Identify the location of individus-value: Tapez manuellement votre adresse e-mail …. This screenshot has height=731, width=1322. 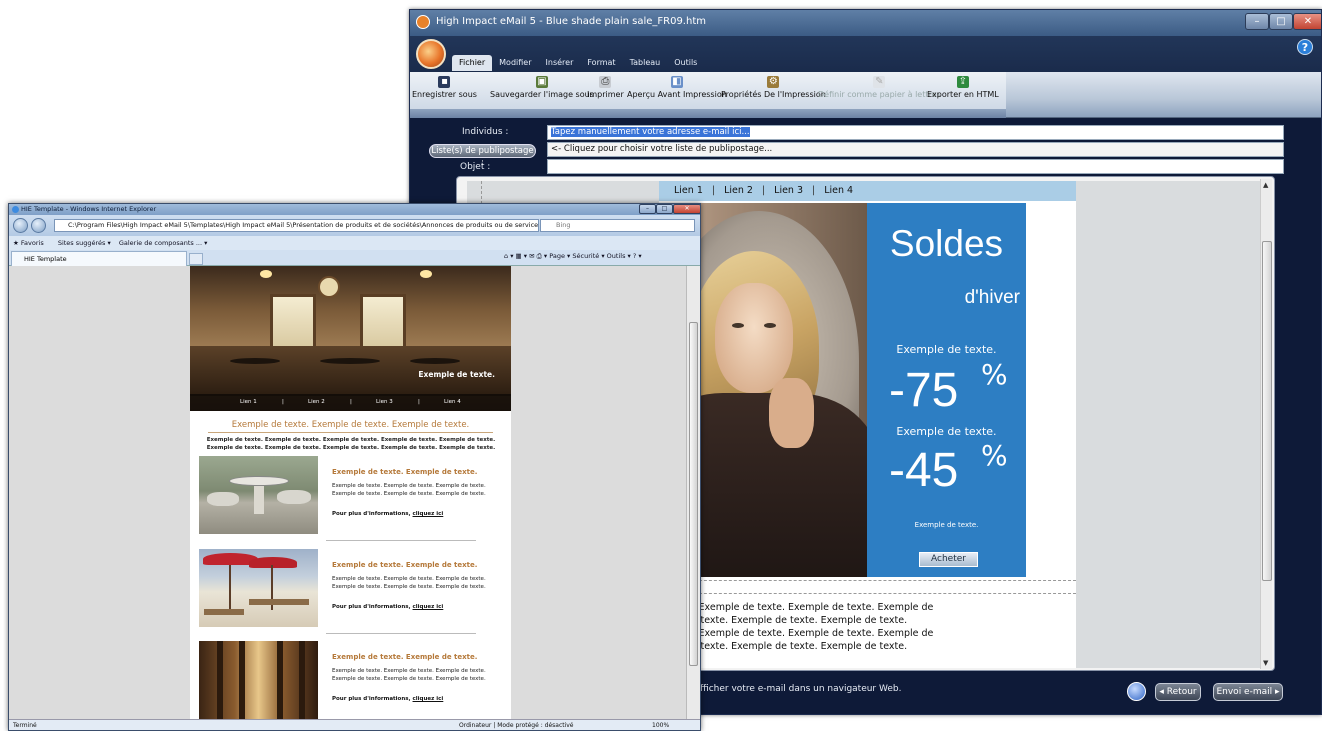
(650, 132).